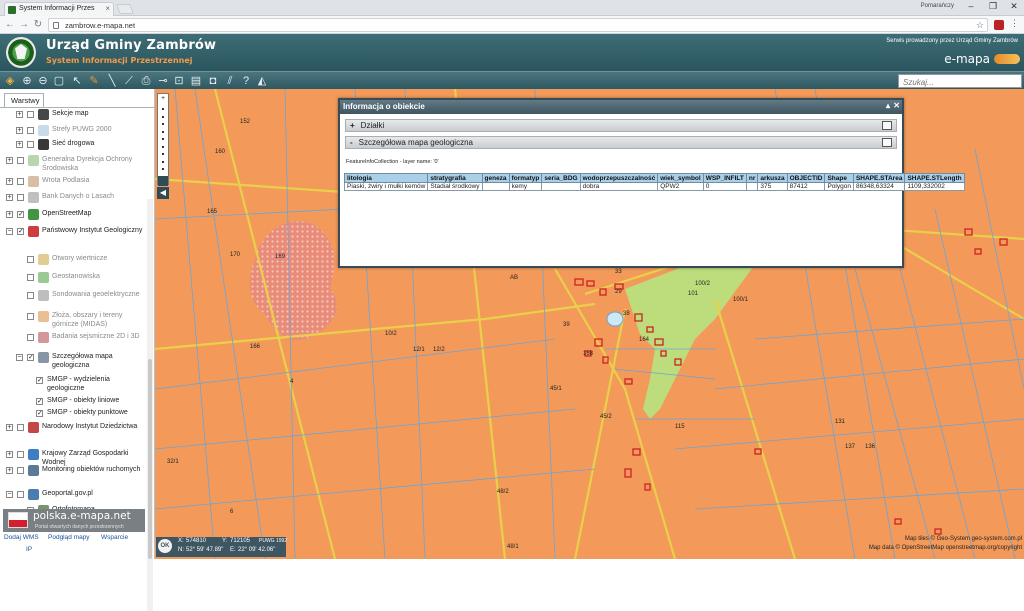 This screenshot has width=1024, height=611. Describe the element at coordinates (29, 549) in the screenshot. I see `ip-link: IP` at that location.